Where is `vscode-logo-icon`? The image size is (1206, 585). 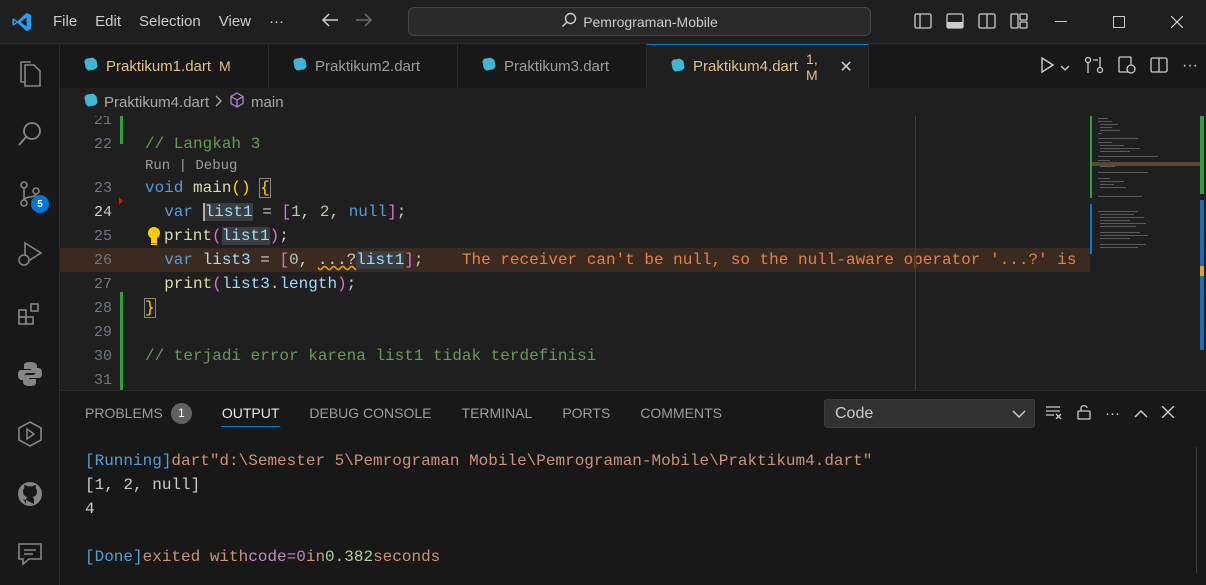
vscode-logo-icon is located at coordinates (22, 22).